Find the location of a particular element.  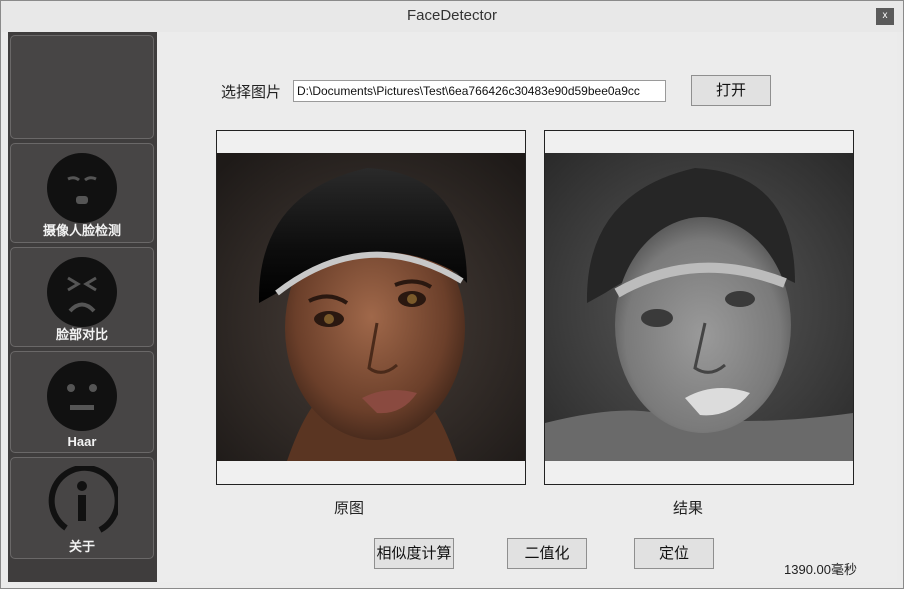

sidebar-item-blank is located at coordinates (82, 87).